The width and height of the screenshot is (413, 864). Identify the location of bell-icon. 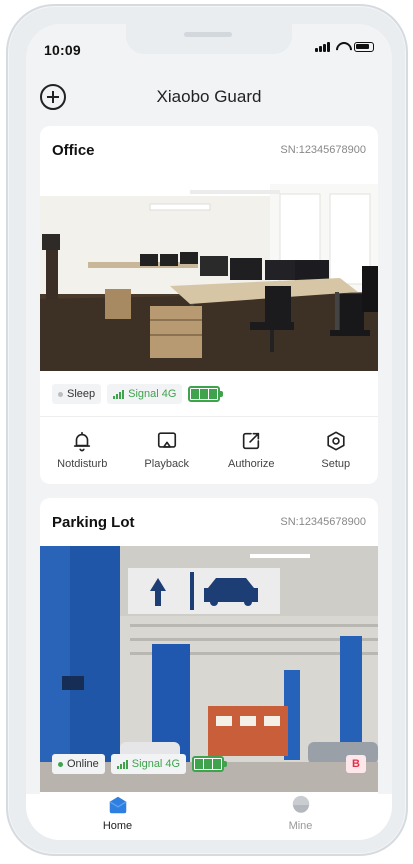
(82, 441).